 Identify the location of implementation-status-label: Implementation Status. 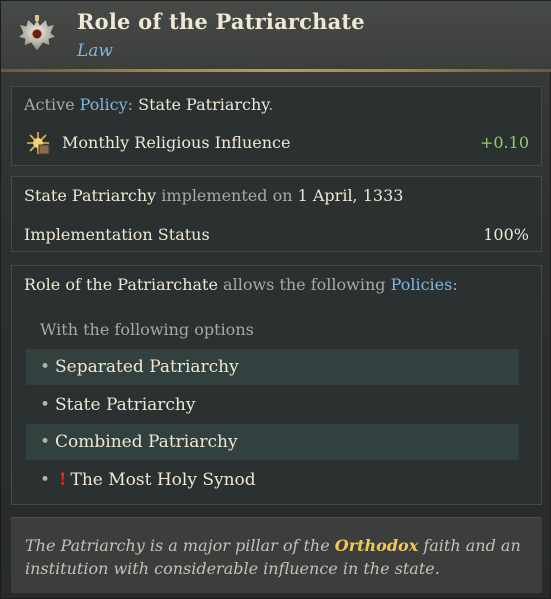
(117, 234).